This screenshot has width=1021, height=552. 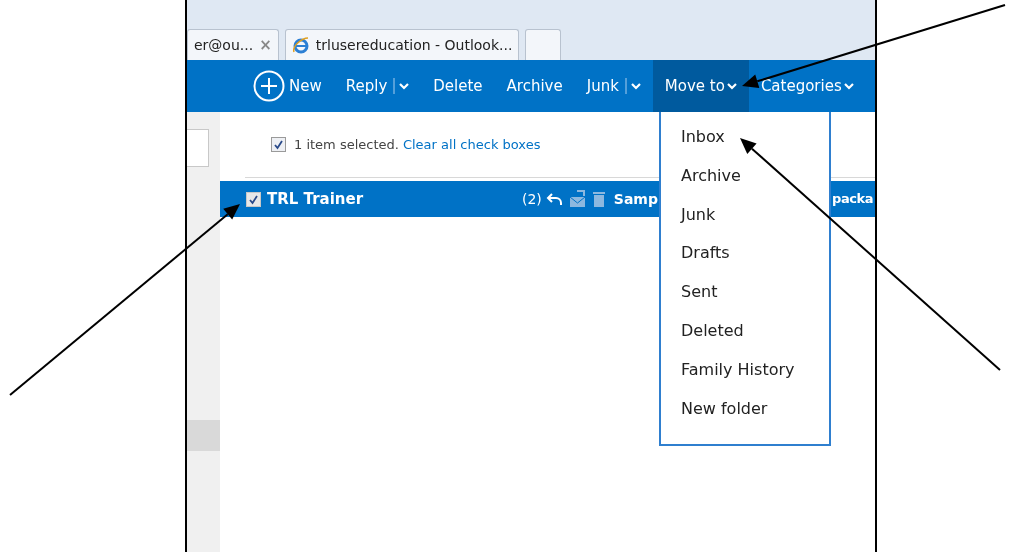 I want to click on search-field, so click(x=198, y=148).